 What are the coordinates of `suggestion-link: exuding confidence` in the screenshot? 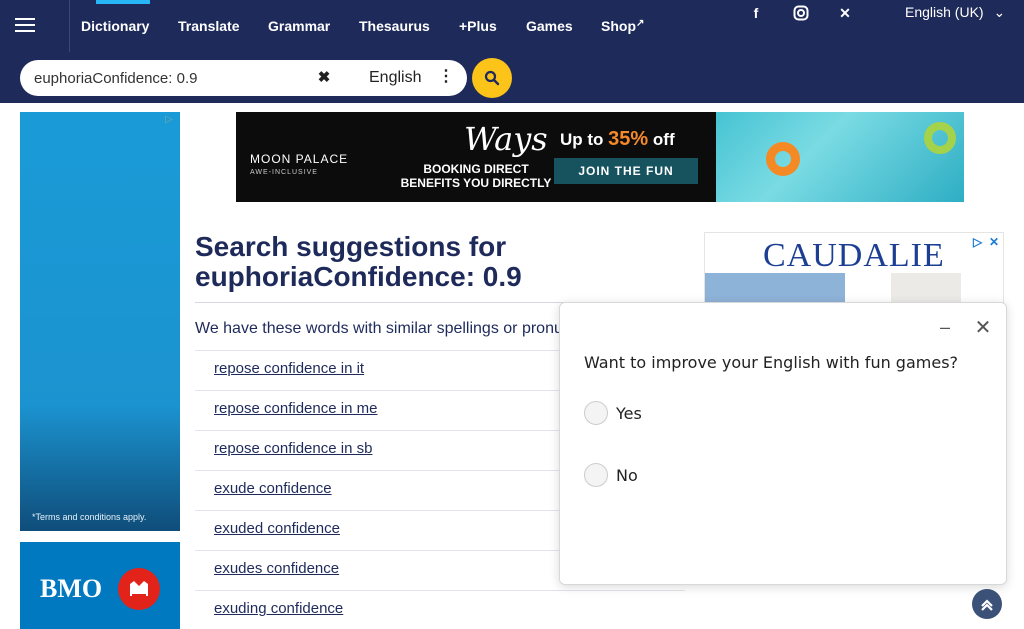 It's located at (278, 608).